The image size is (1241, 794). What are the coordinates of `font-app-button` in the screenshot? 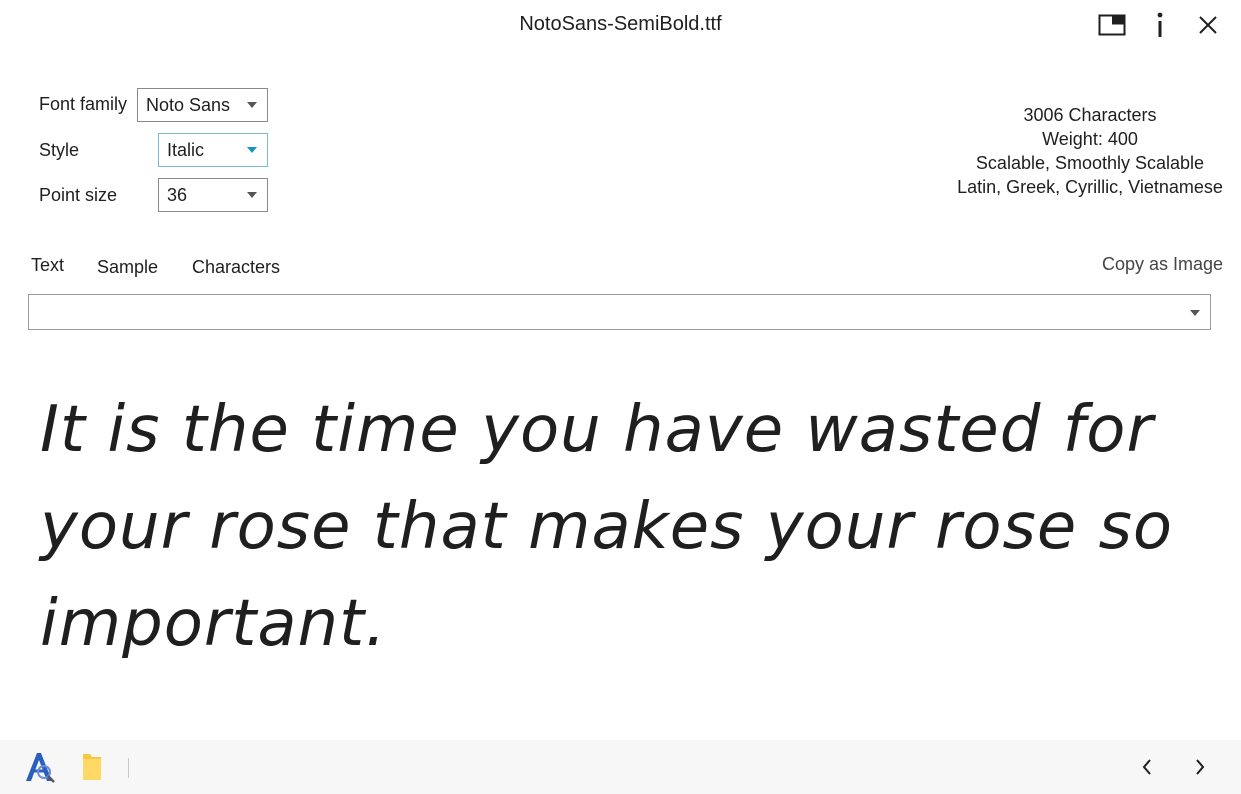 It's located at (39, 769).